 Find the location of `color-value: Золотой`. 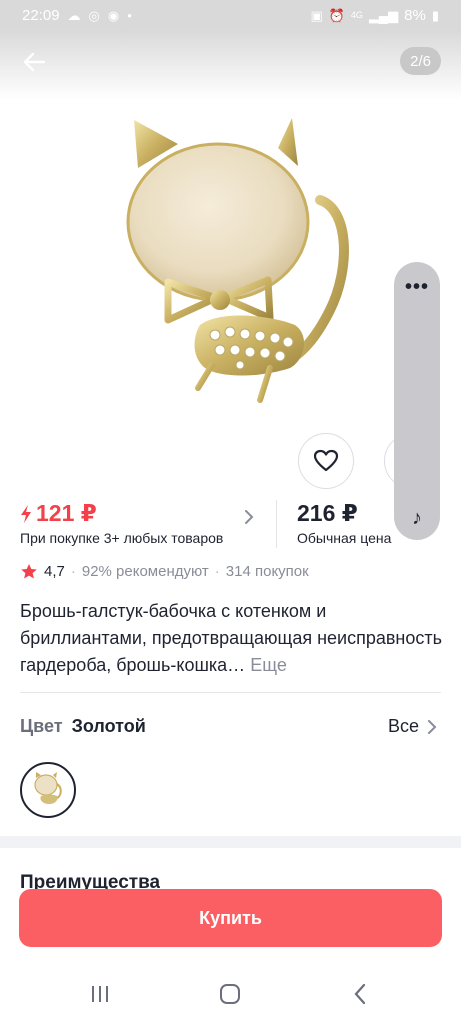

color-value: Золотой is located at coordinates (108, 726).